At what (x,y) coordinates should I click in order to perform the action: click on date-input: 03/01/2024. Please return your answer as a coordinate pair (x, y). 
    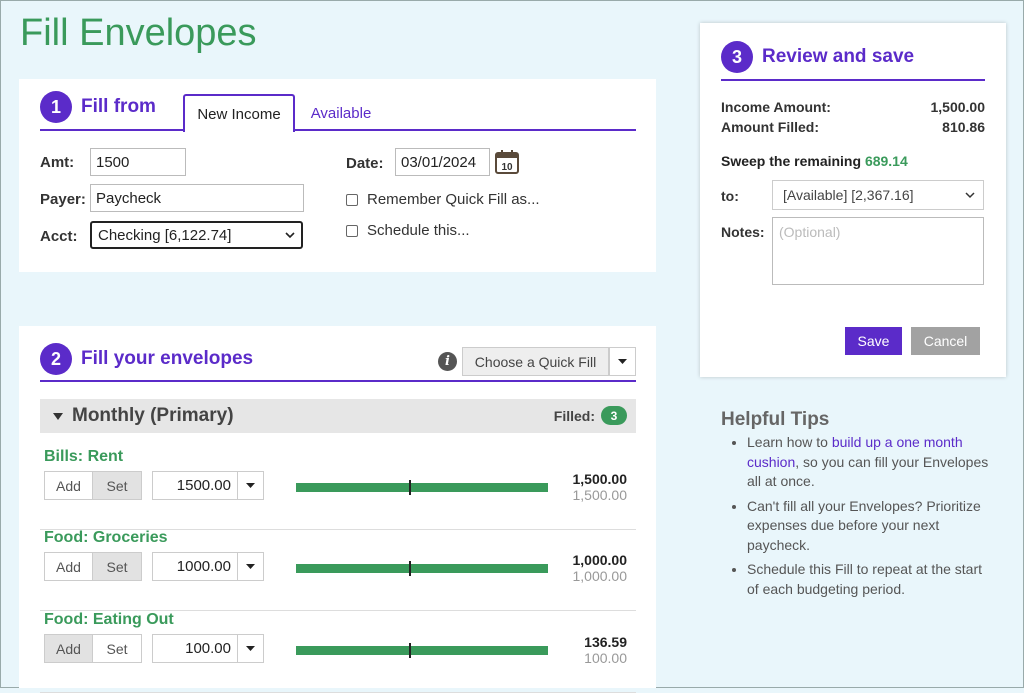
    Looking at the image, I should click on (442, 162).